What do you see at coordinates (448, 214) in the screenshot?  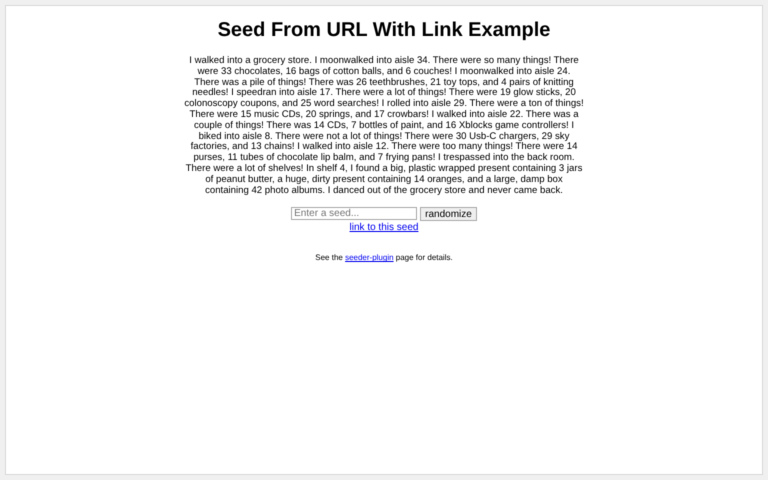 I see `randomize-button: randomize` at bounding box center [448, 214].